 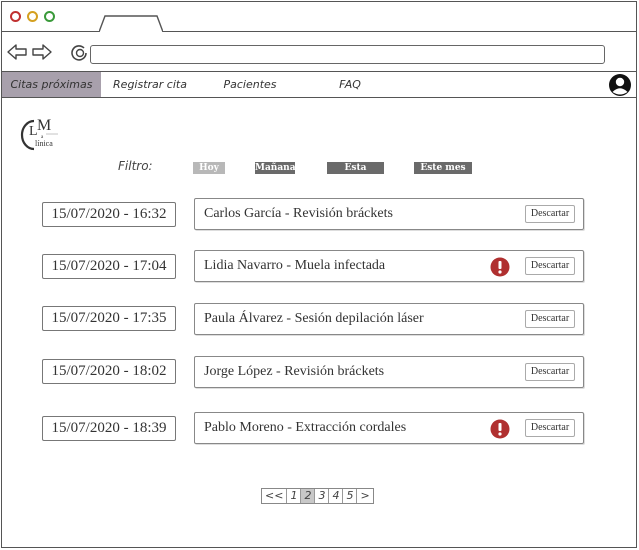 I want to click on appointment-datetime: 15/07/2020 - 16:32, so click(x=109, y=214).